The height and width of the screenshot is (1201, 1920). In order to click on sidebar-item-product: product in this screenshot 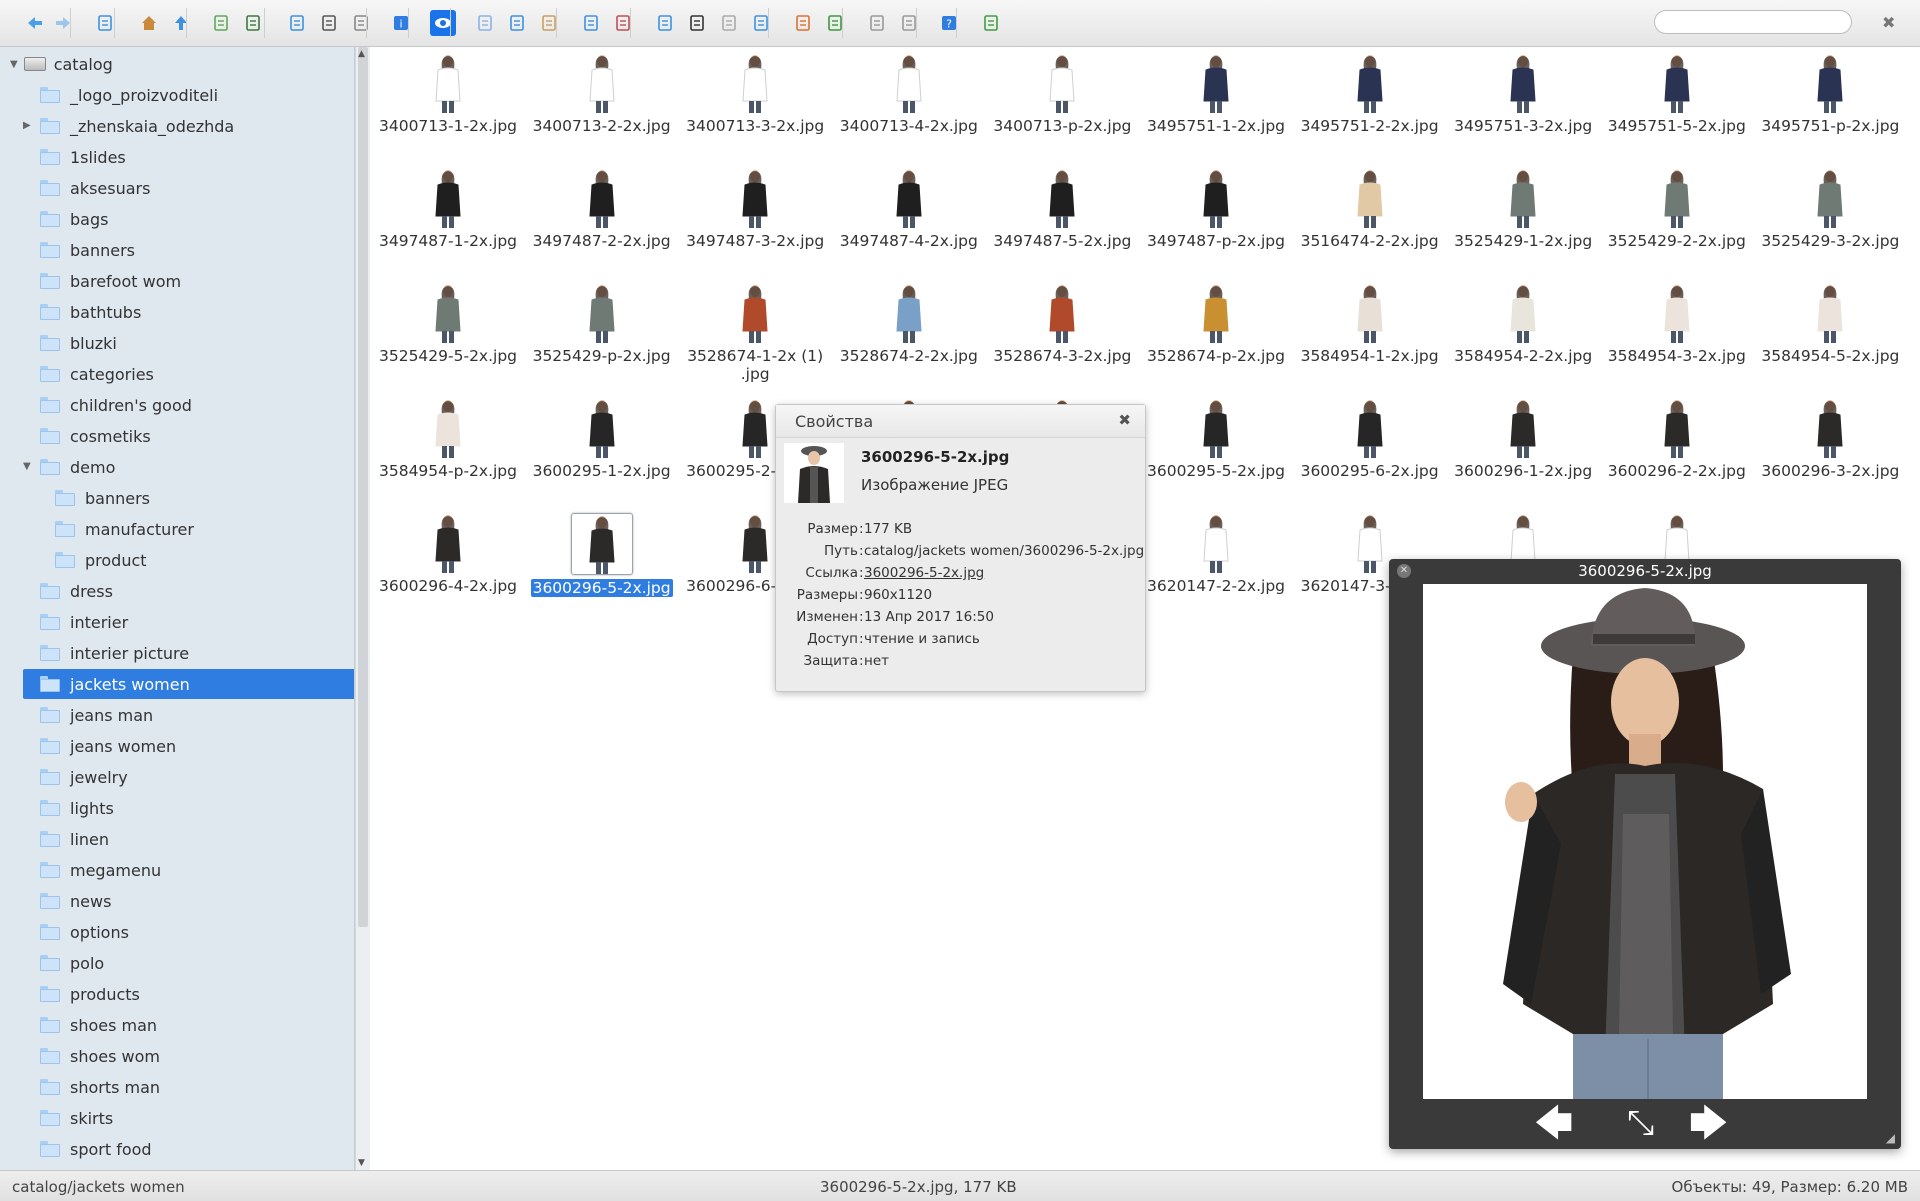, I will do `click(101, 560)`.